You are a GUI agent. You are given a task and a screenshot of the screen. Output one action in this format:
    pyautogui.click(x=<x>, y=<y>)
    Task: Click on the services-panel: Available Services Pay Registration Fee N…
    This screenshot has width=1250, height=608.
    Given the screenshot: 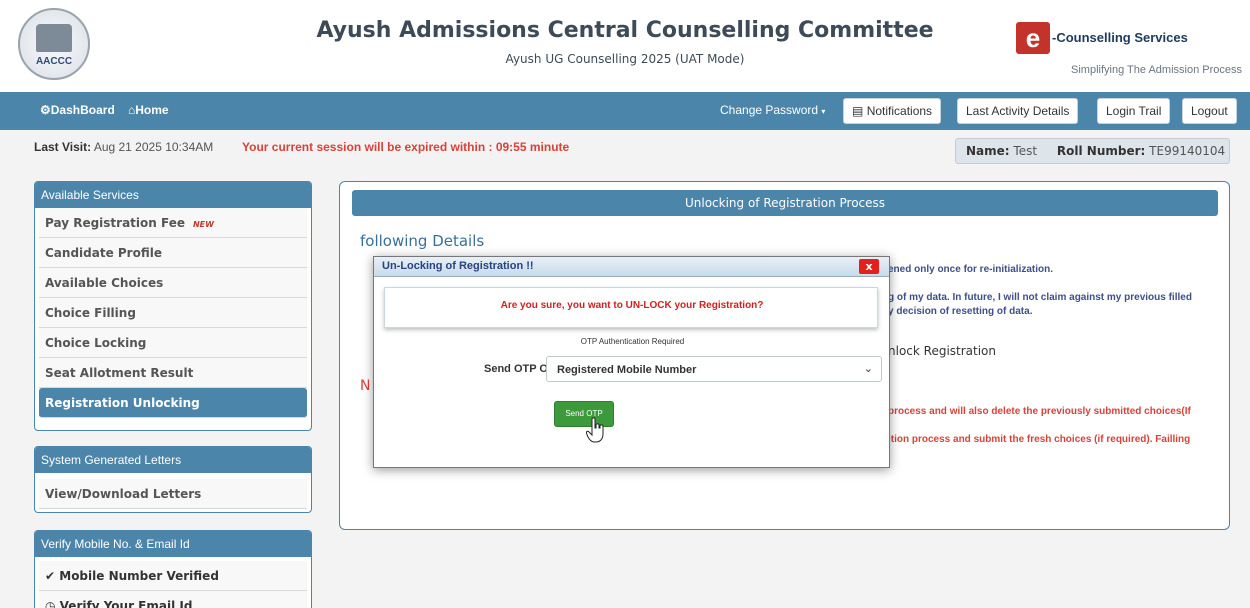 What is the action you would take?
    pyautogui.click(x=173, y=306)
    